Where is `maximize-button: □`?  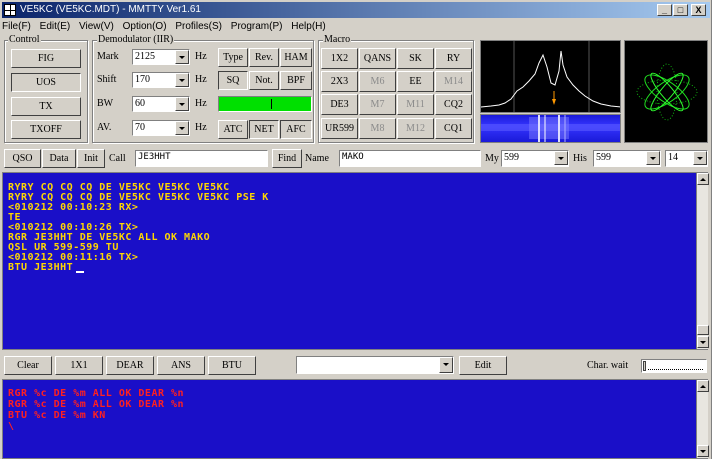 maximize-button: □ is located at coordinates (680, 10).